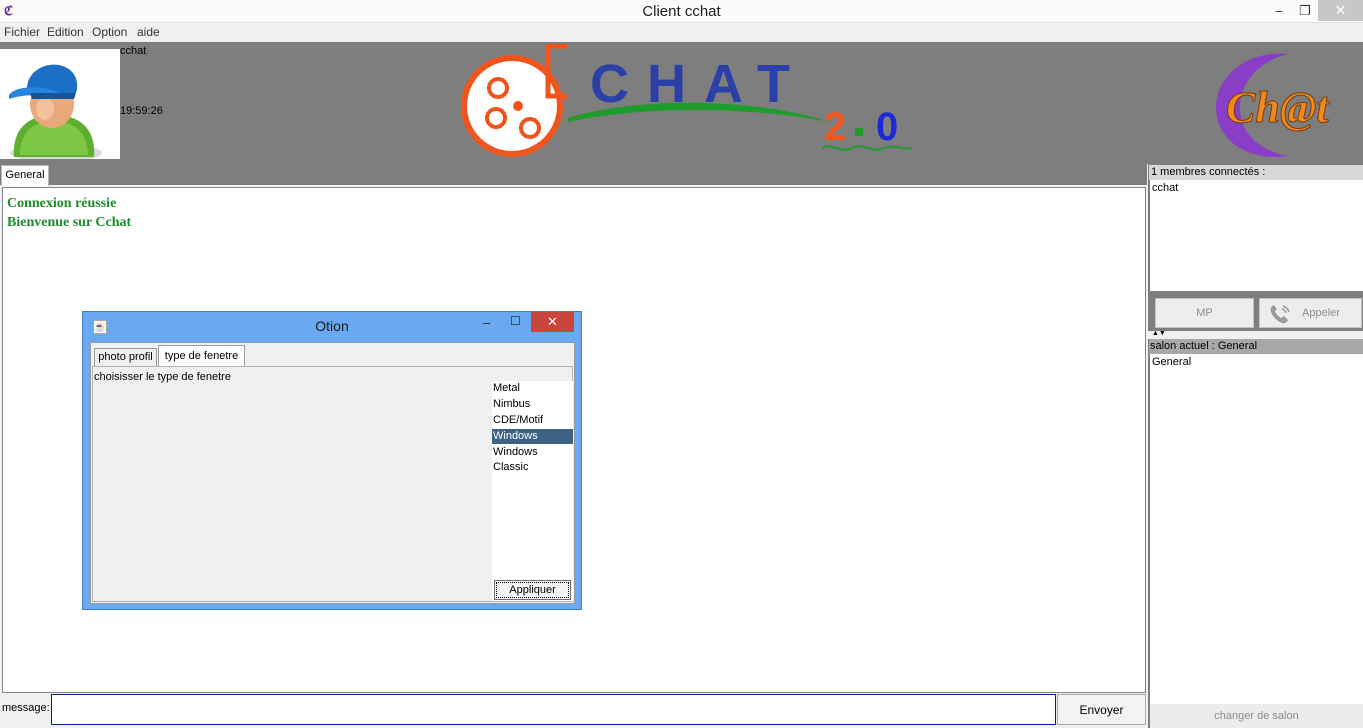  What do you see at coordinates (201, 356) in the screenshot?
I see `tab-type-fenetre: type de fenetre` at bounding box center [201, 356].